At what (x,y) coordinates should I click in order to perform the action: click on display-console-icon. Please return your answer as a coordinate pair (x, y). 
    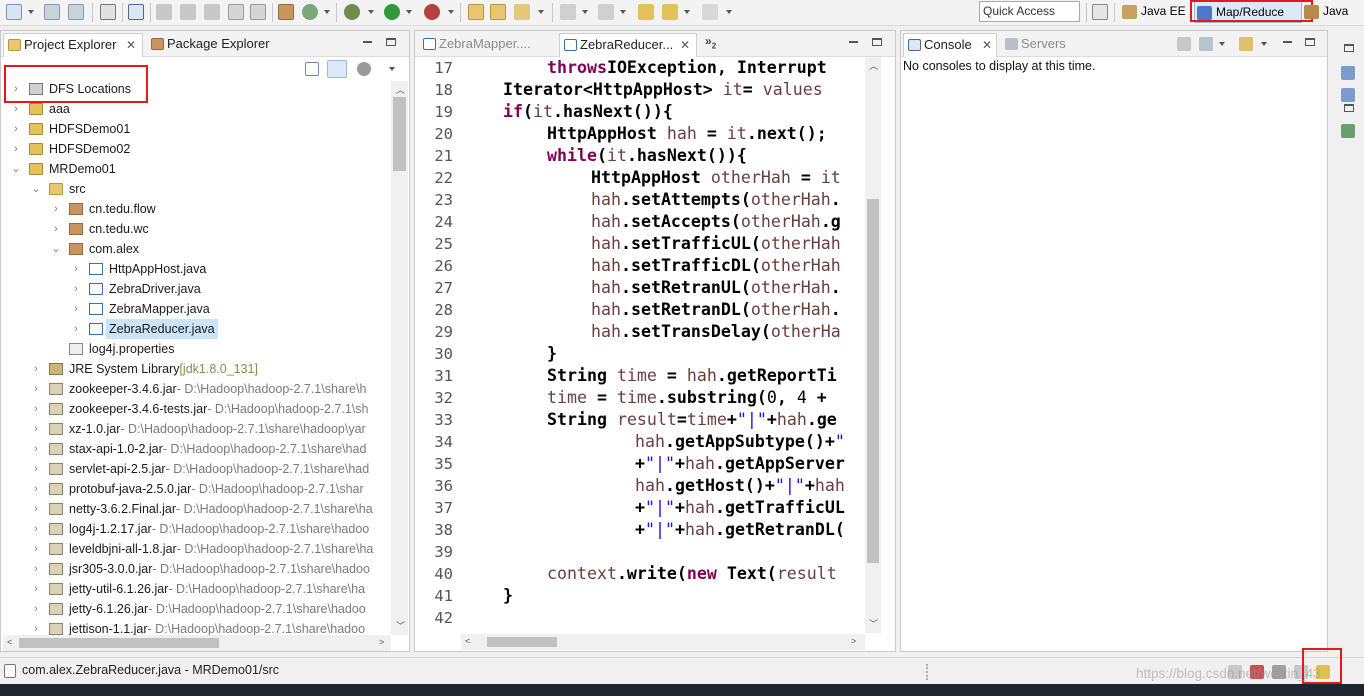
    Looking at the image, I should click on (1206, 44).